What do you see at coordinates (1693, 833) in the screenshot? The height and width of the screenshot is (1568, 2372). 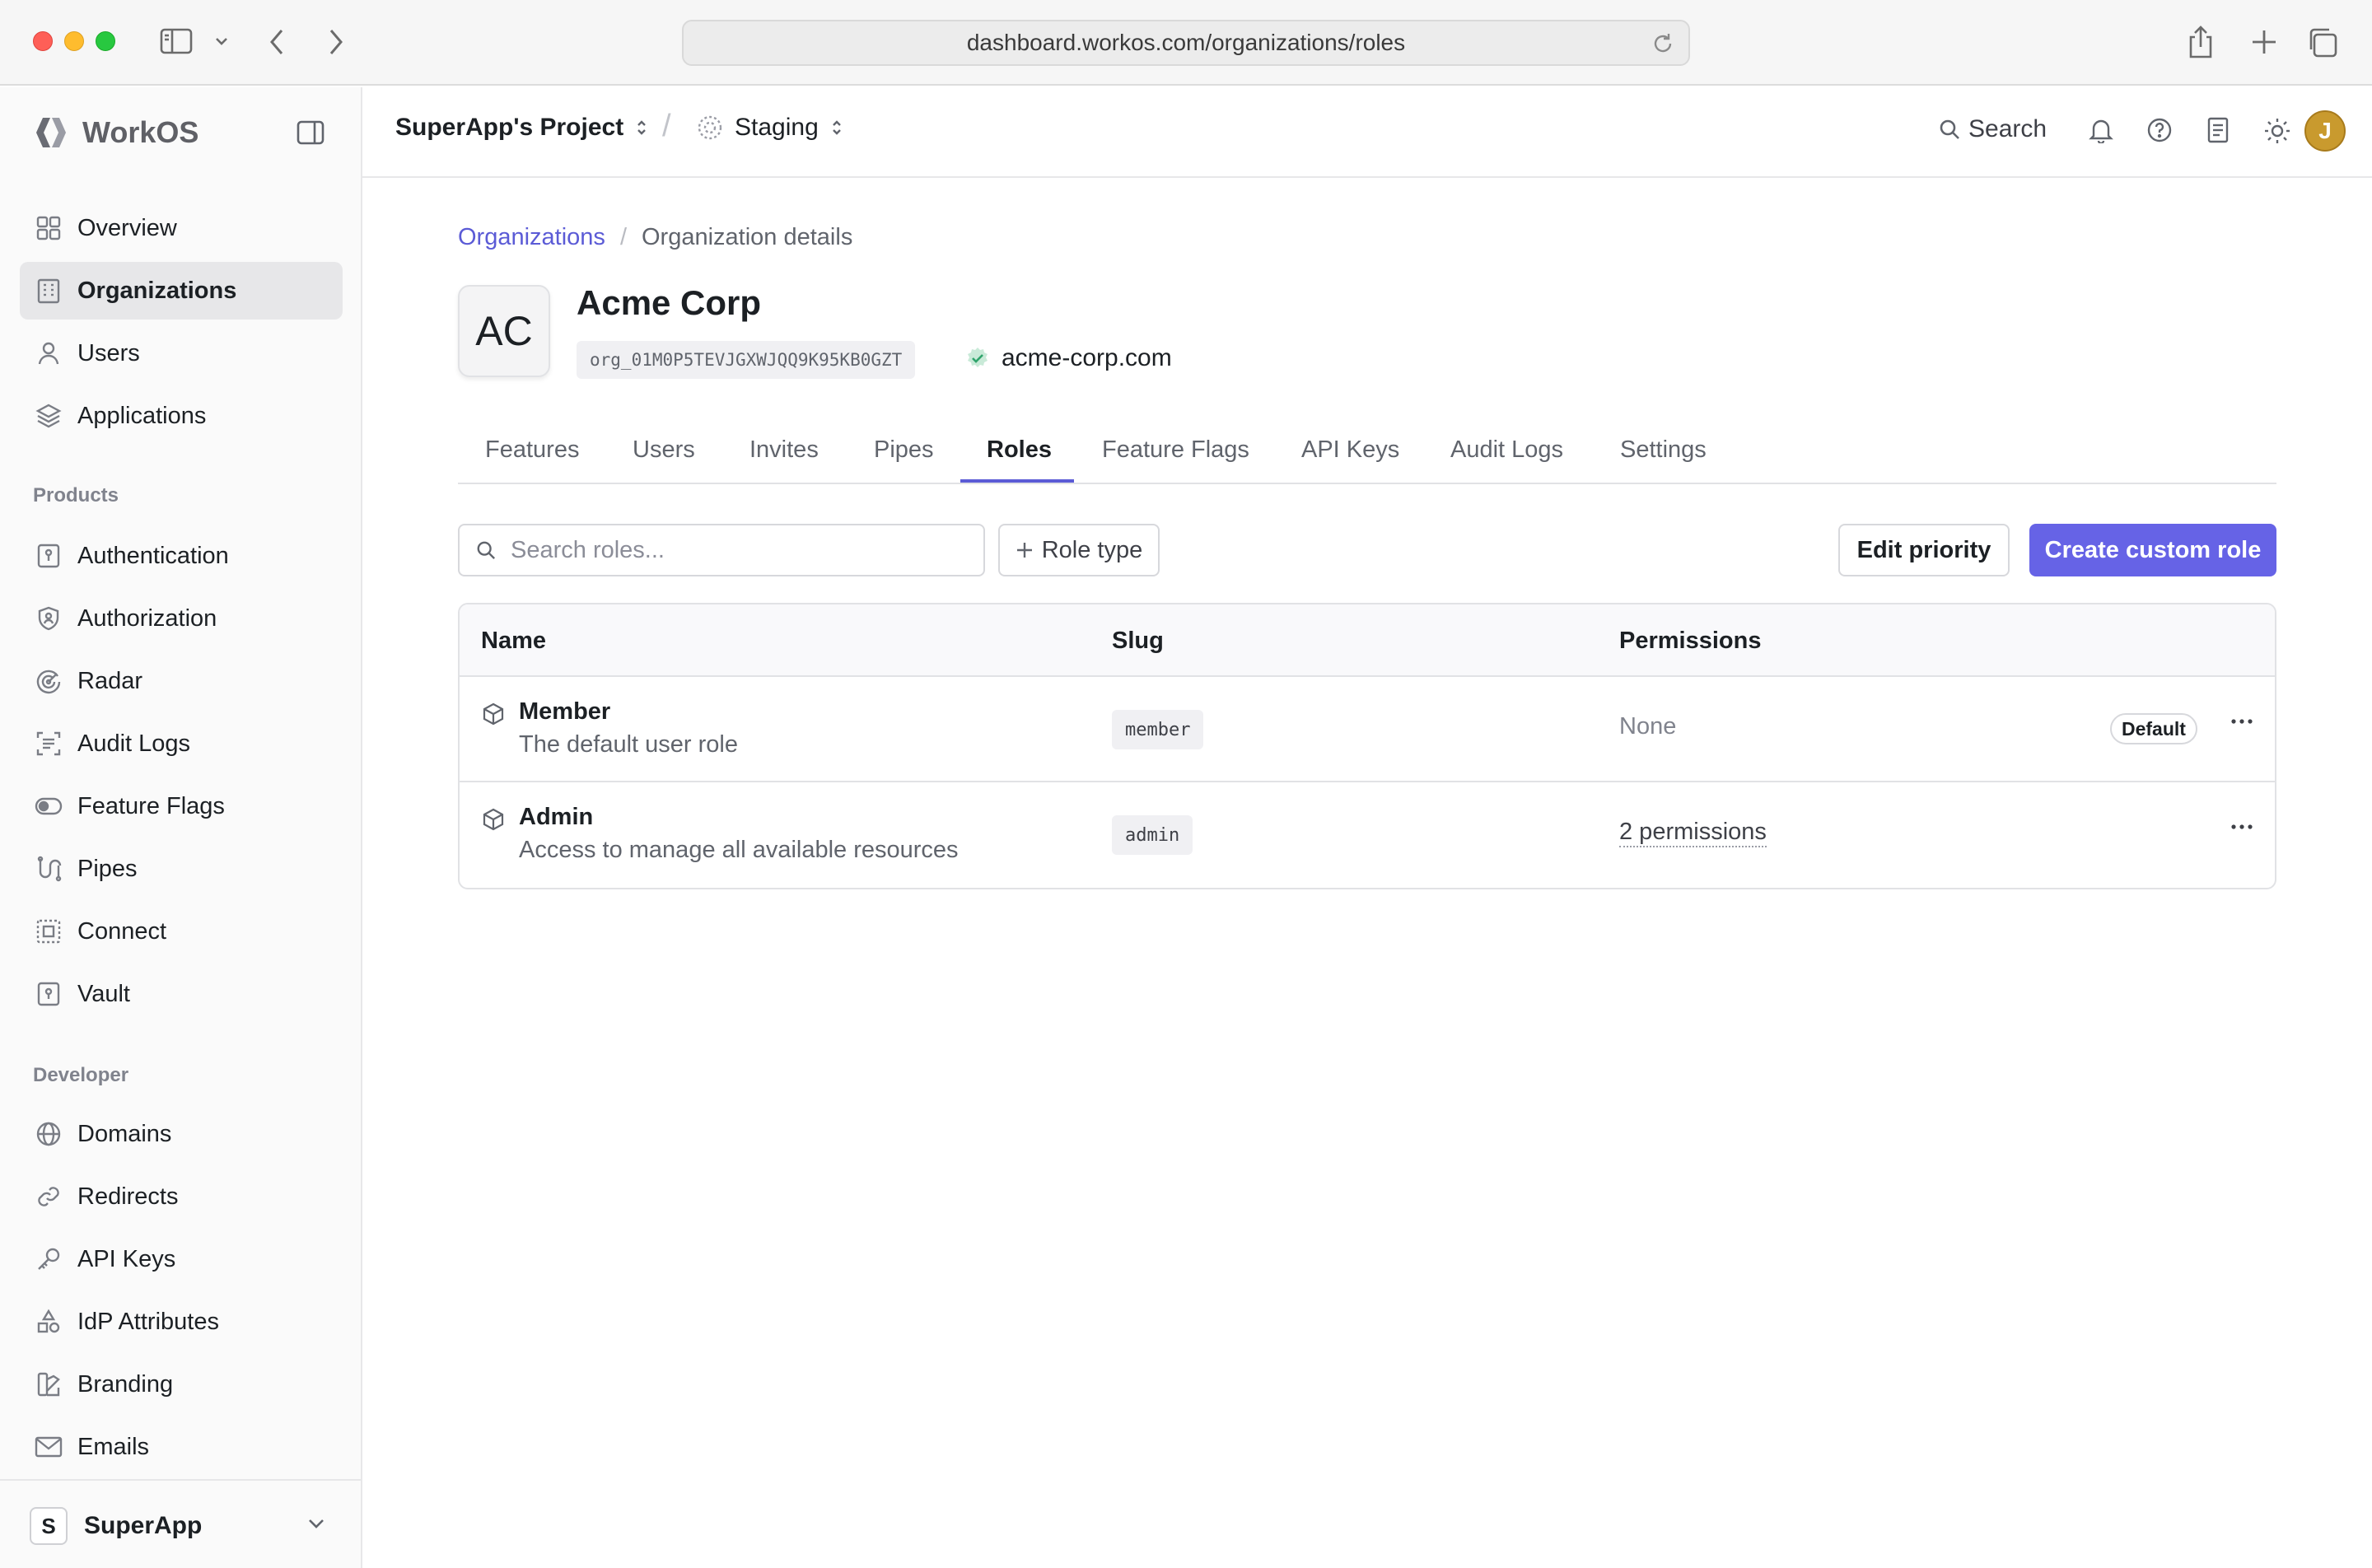 I see `role-permissions-link: 2 permissions` at bounding box center [1693, 833].